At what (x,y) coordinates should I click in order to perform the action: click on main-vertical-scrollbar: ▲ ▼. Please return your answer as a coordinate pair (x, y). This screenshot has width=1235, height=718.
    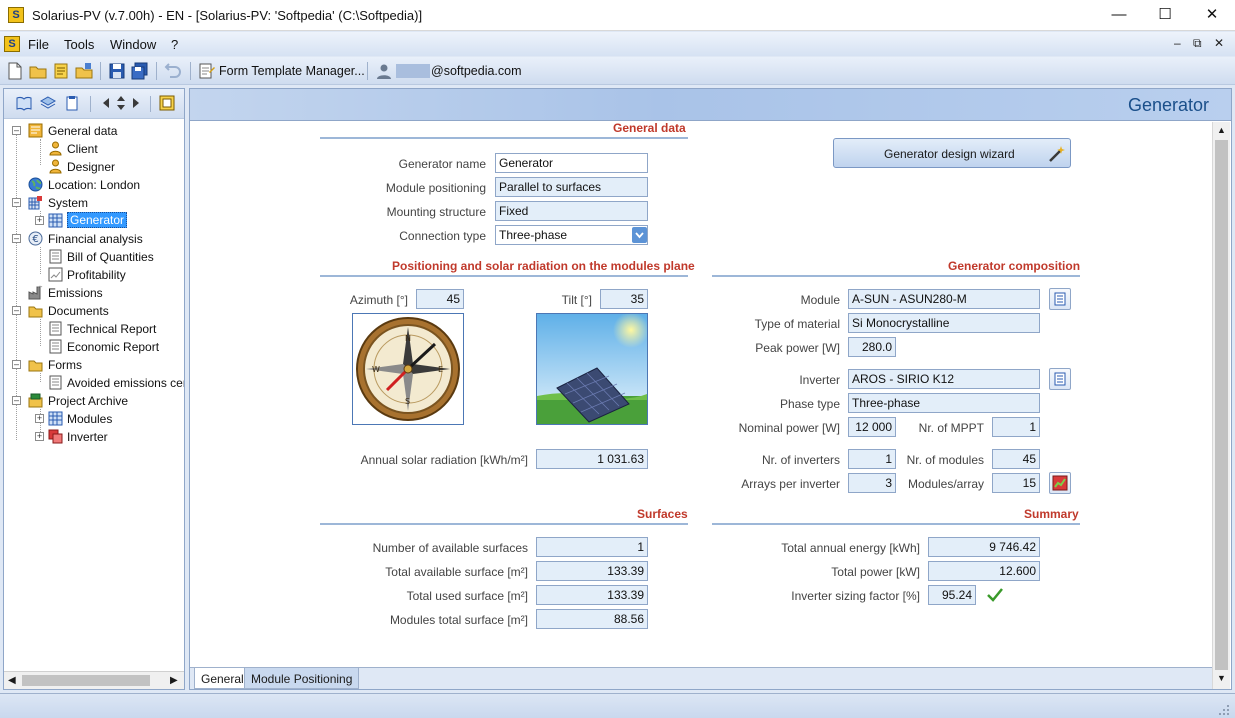
    Looking at the image, I should click on (1221, 405).